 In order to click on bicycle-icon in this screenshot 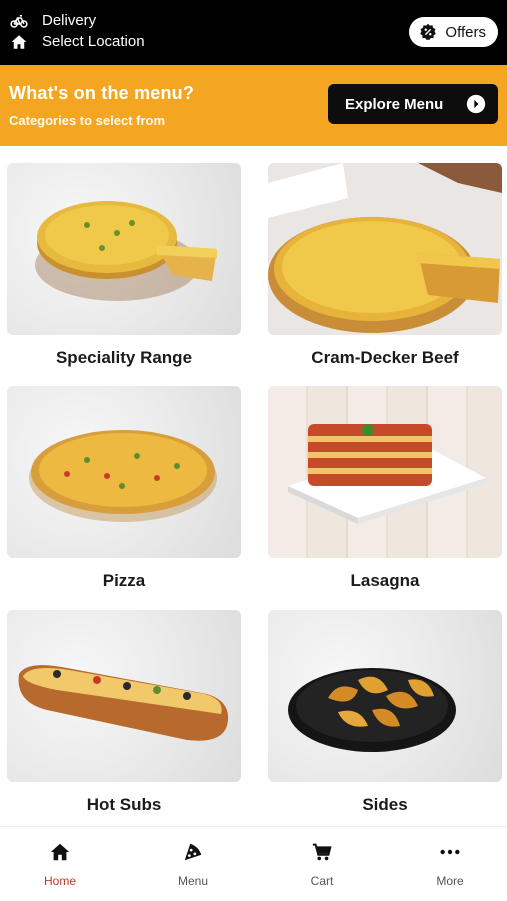, I will do `click(19, 21)`.